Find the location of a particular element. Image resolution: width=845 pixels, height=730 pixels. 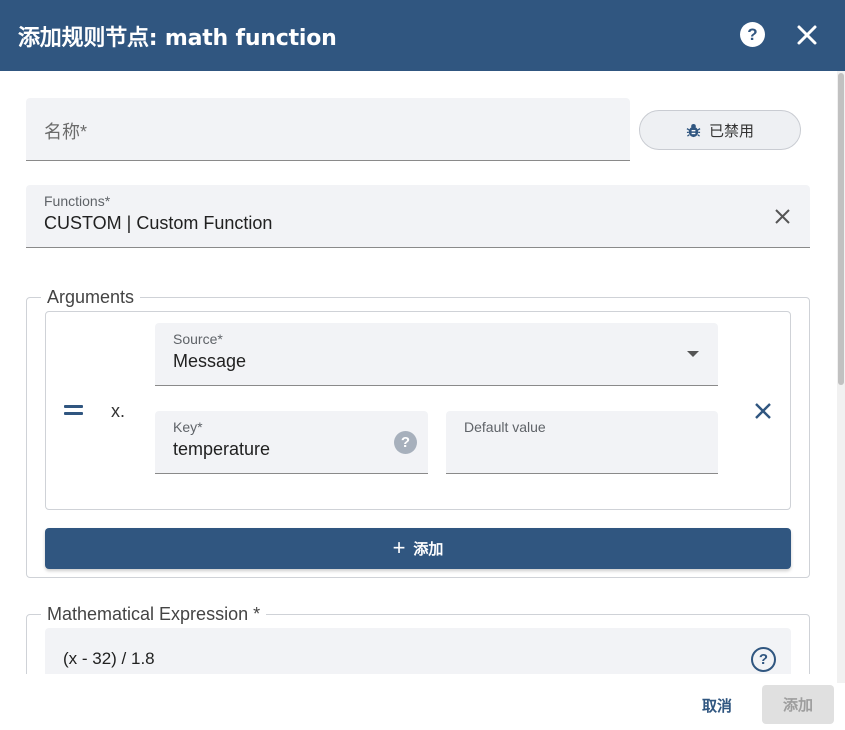

default-value-field: Default value is located at coordinates (582, 442).